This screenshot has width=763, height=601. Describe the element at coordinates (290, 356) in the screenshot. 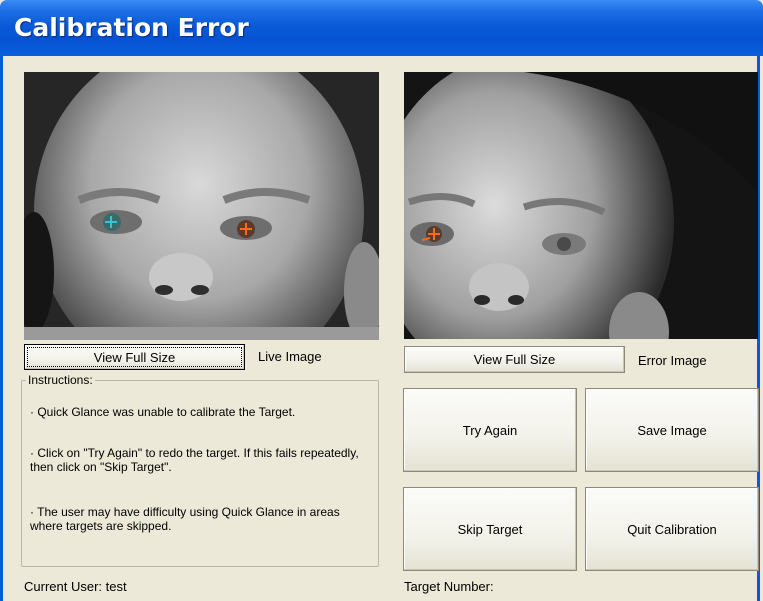

I see `live-image-caption: Live Image` at that location.